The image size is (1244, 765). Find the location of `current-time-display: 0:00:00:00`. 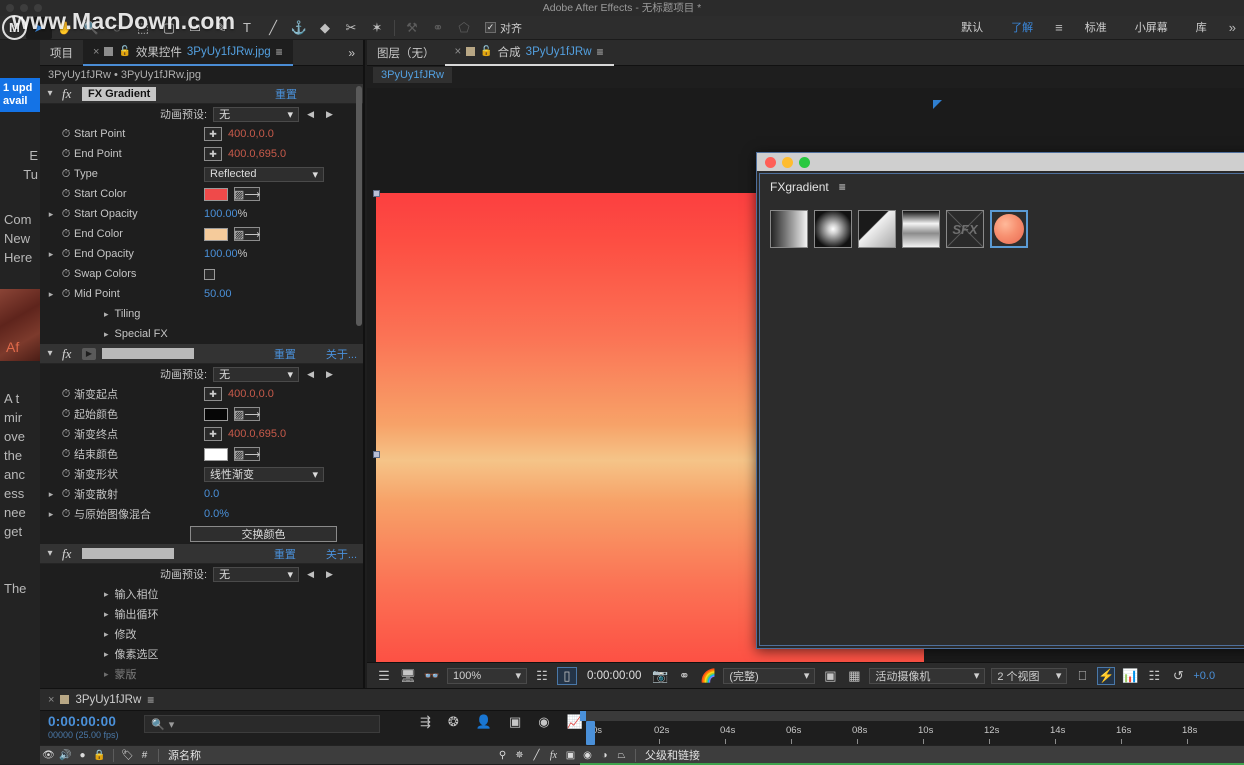

current-time-display: 0:00:00:00 is located at coordinates (614, 675).